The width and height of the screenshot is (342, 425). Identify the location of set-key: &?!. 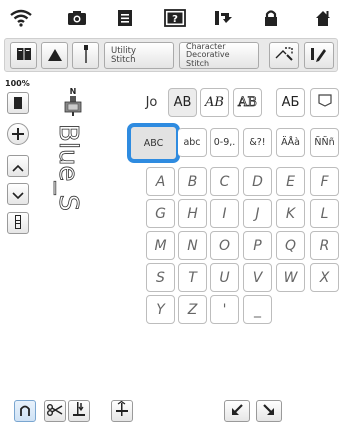
(257, 142).